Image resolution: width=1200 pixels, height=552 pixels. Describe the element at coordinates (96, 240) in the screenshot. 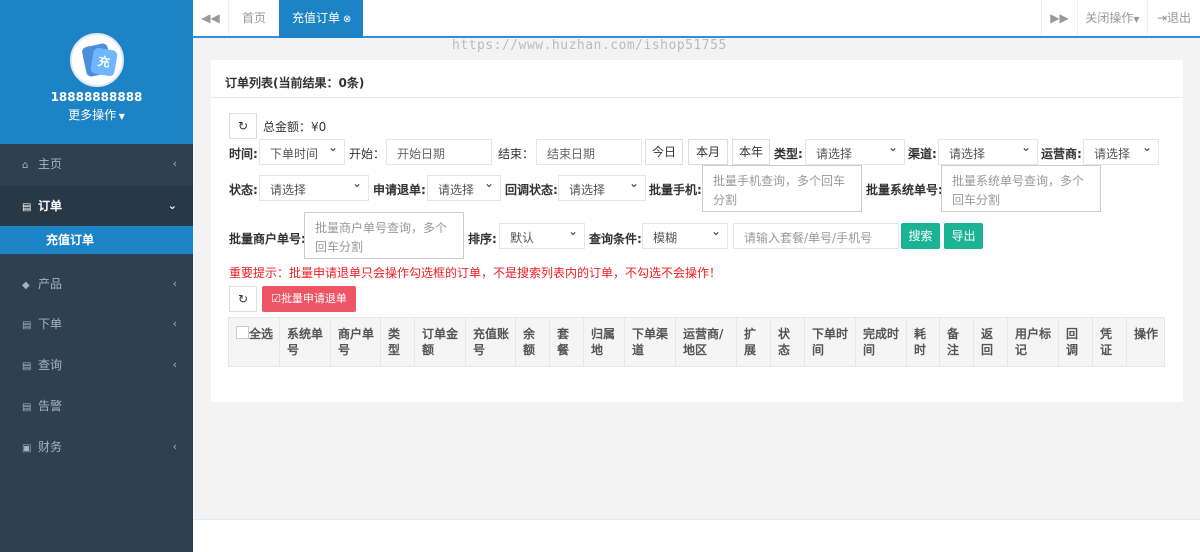

I see `sidebar-subitem-recharge-orders: 充值订单` at that location.